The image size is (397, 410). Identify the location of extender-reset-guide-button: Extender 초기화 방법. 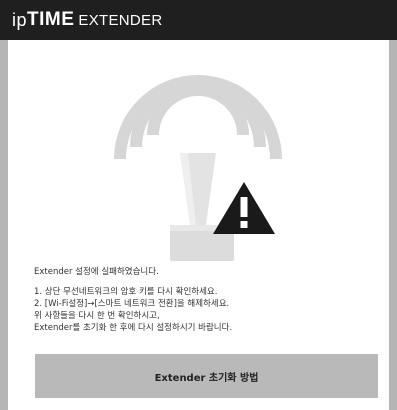
(206, 376).